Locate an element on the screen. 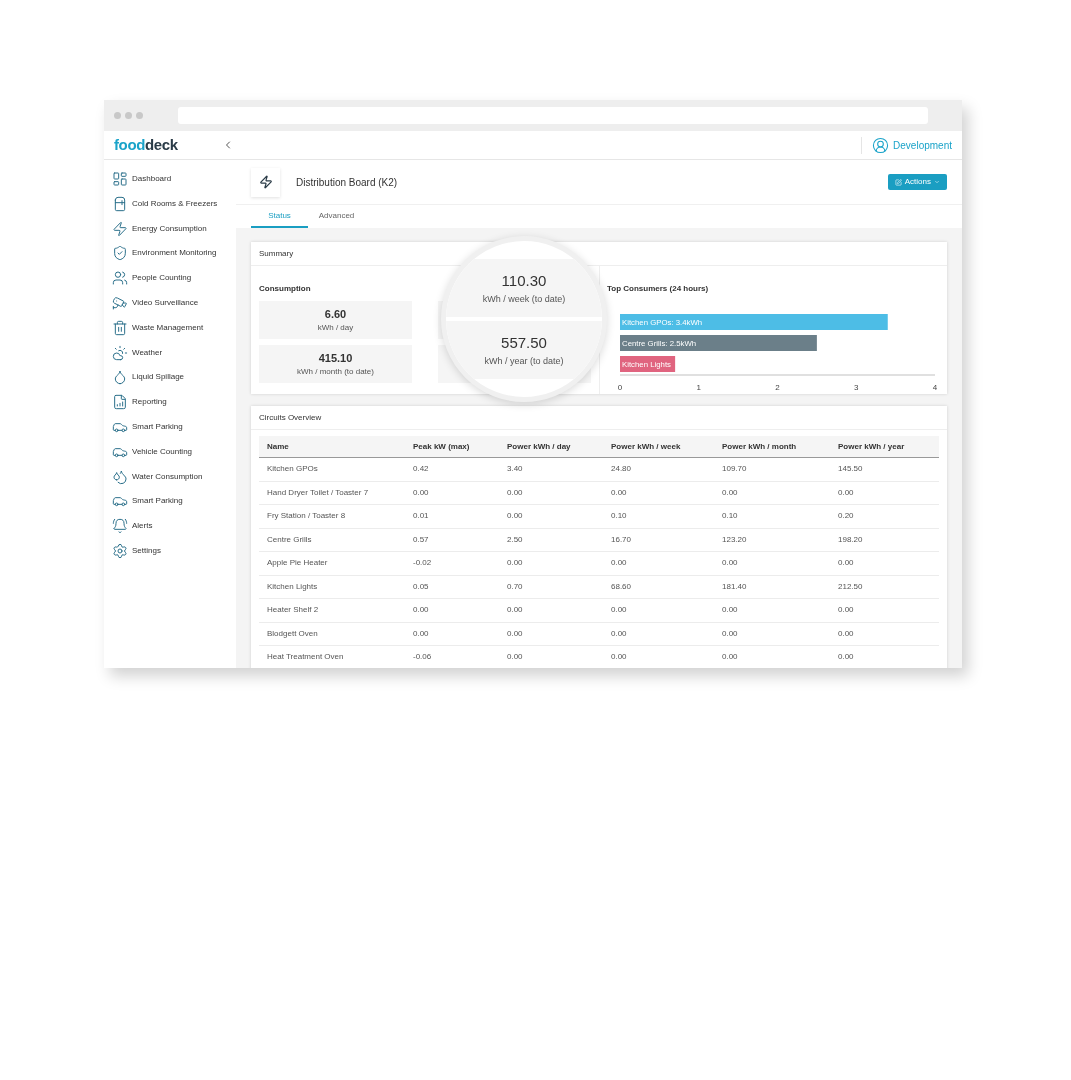 The height and width of the screenshot is (1080, 1071). sidebar-item: Video Surveillance is located at coordinates (165, 303).